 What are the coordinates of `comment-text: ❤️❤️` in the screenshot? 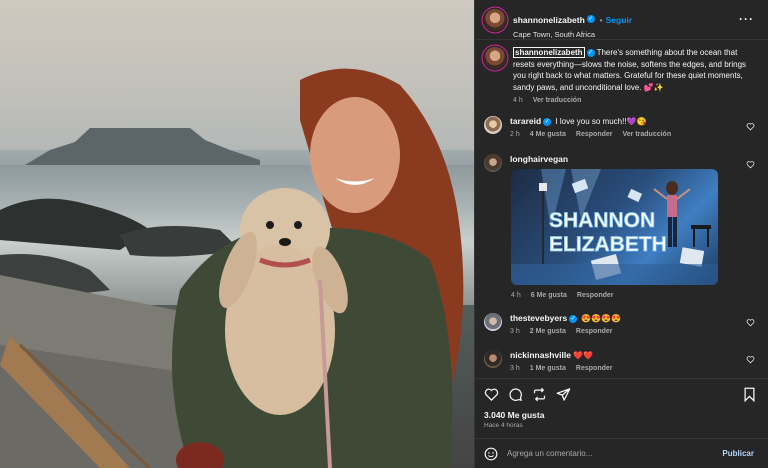 It's located at (583, 355).